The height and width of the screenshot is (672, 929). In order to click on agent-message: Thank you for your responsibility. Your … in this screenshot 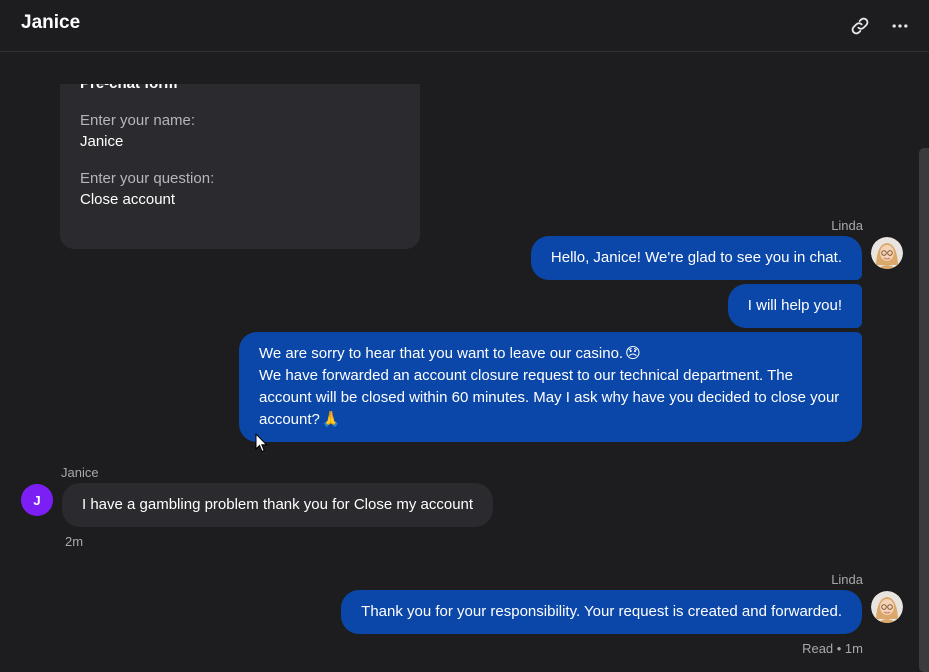, I will do `click(601, 612)`.